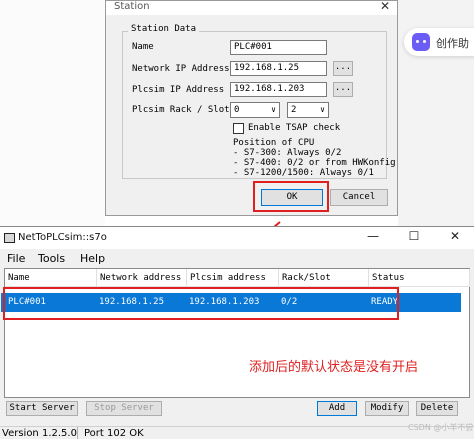 This screenshot has width=474, height=439. What do you see at coordinates (16, 258) in the screenshot?
I see `menu-file: File` at bounding box center [16, 258].